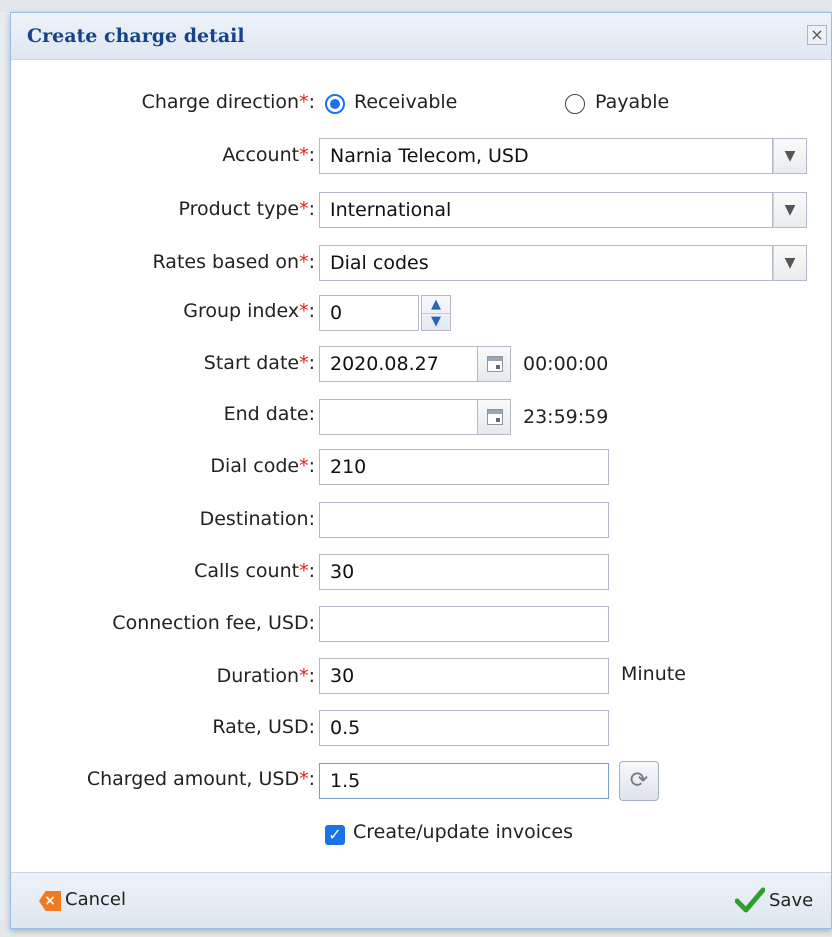  Describe the element at coordinates (220, 102) in the screenshot. I see `charge-direction-label-text: Charge direction` at that location.